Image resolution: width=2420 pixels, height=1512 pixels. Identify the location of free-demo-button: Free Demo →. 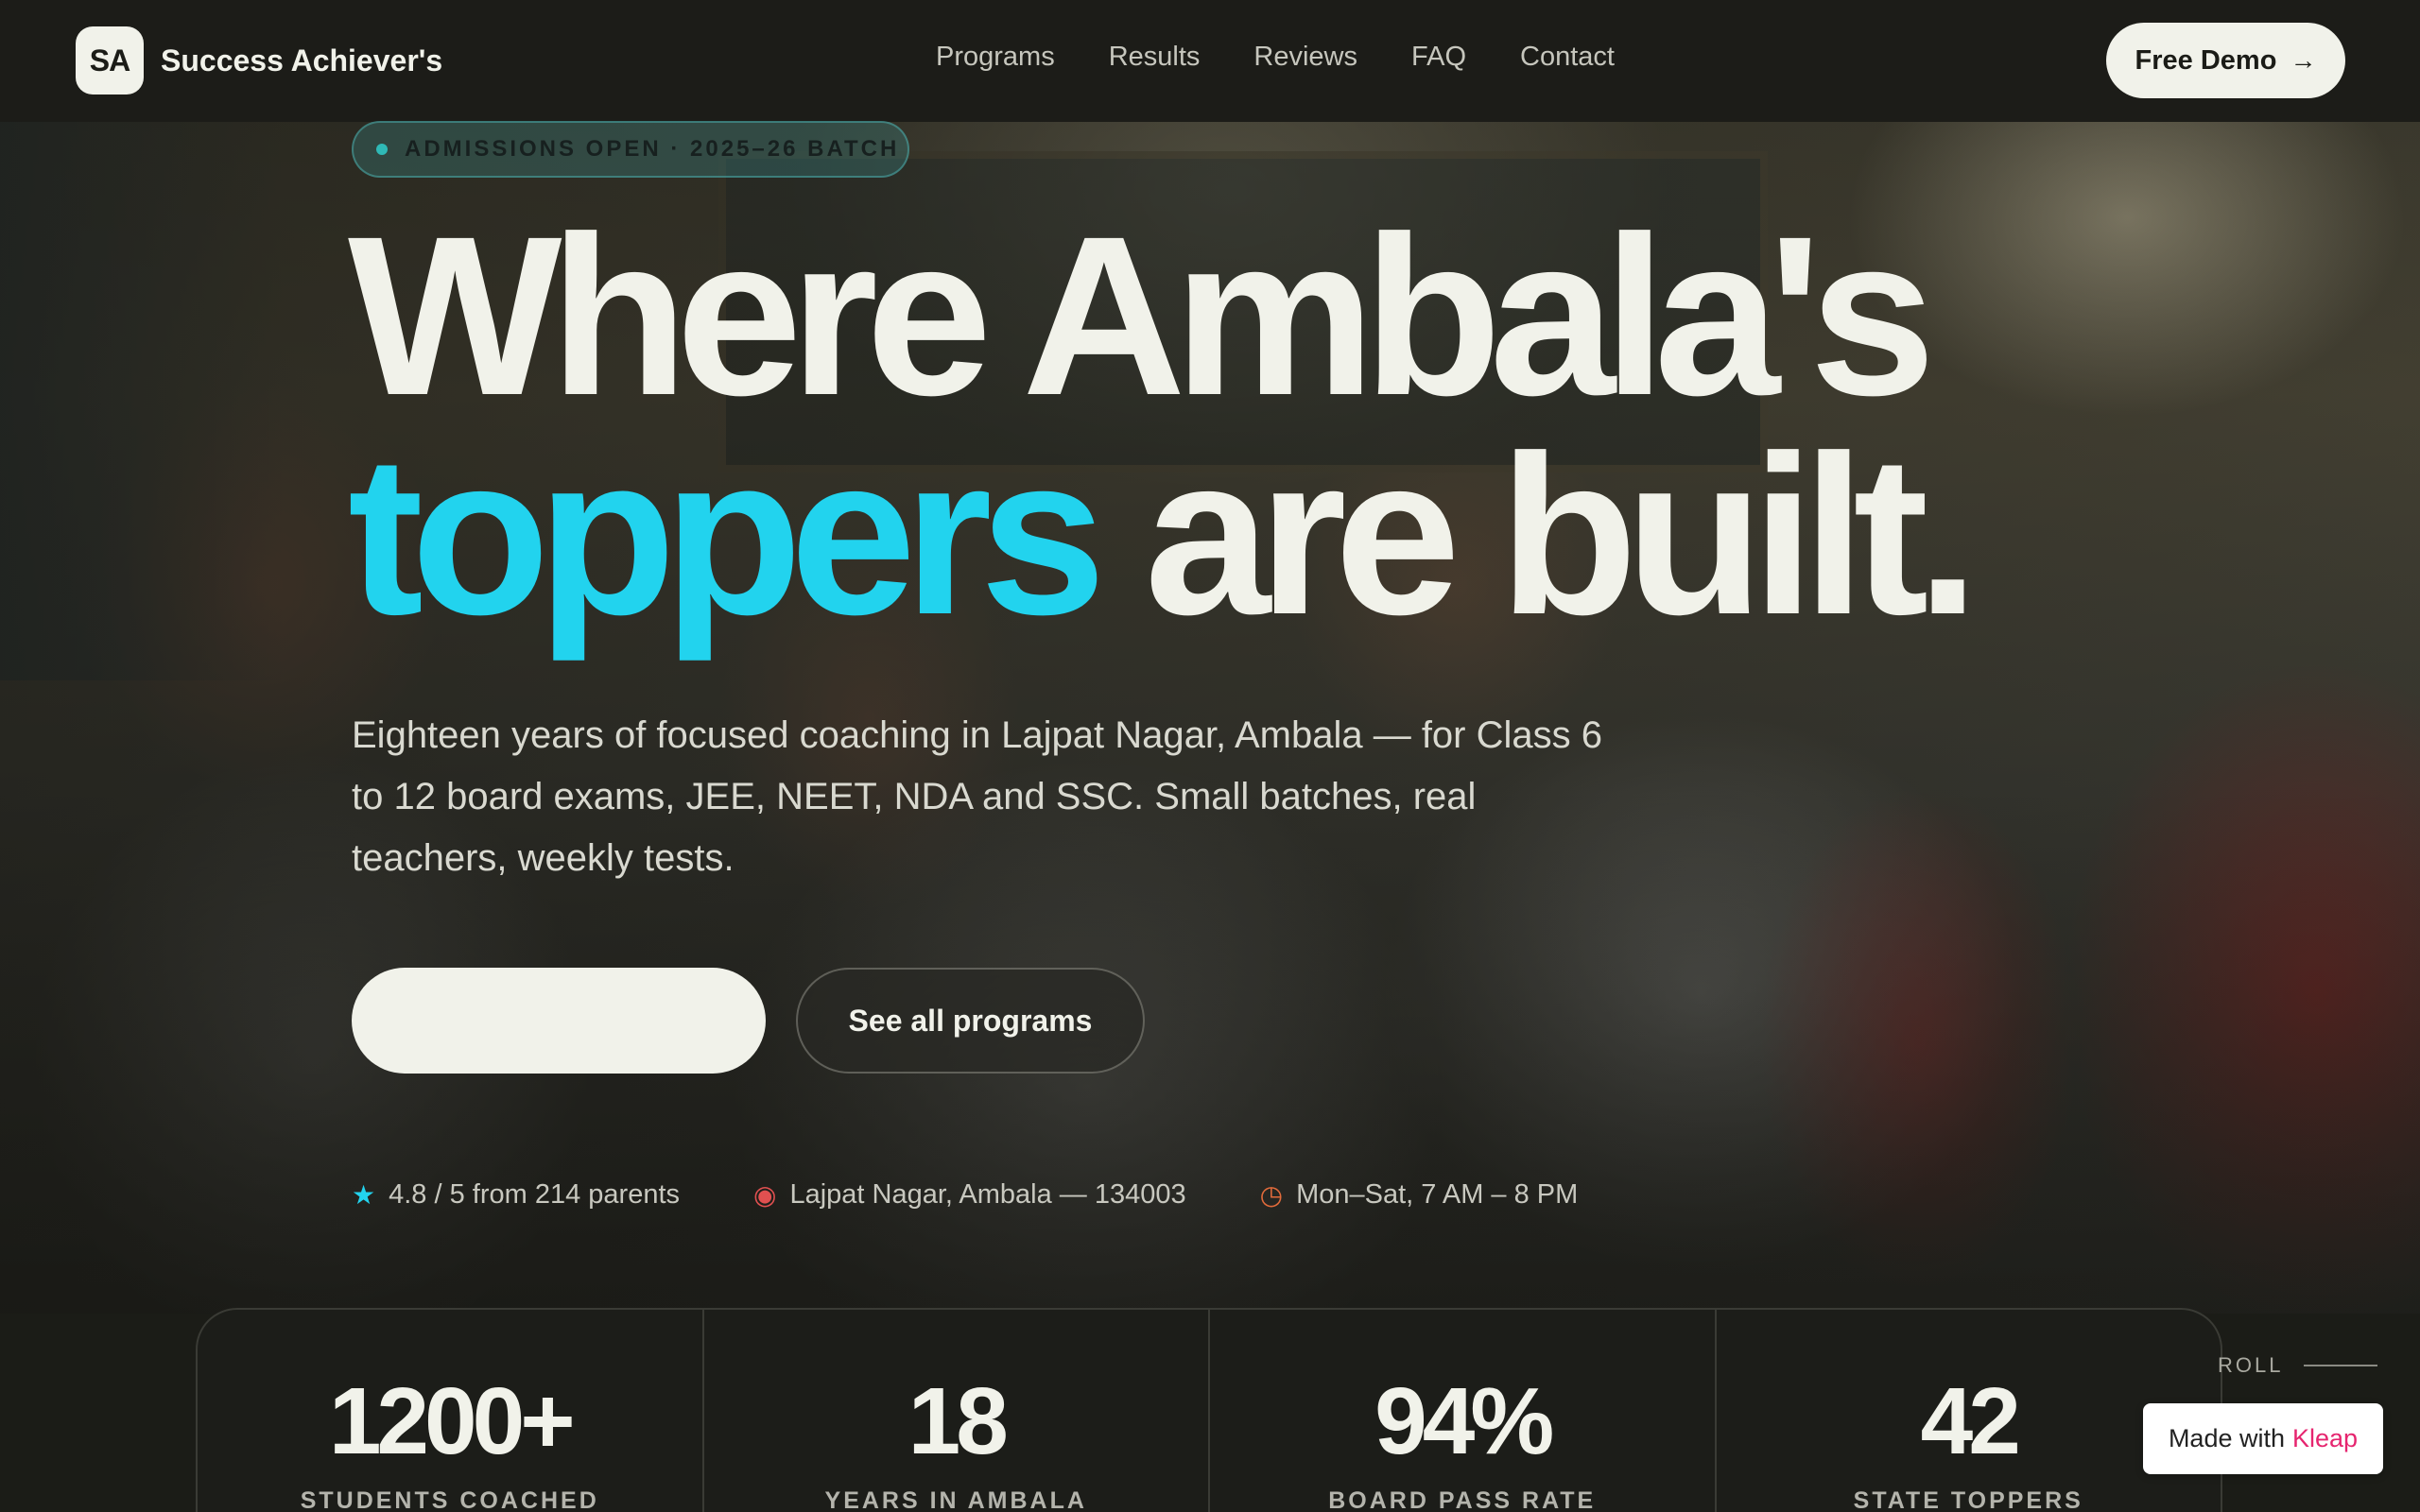
(2225, 60).